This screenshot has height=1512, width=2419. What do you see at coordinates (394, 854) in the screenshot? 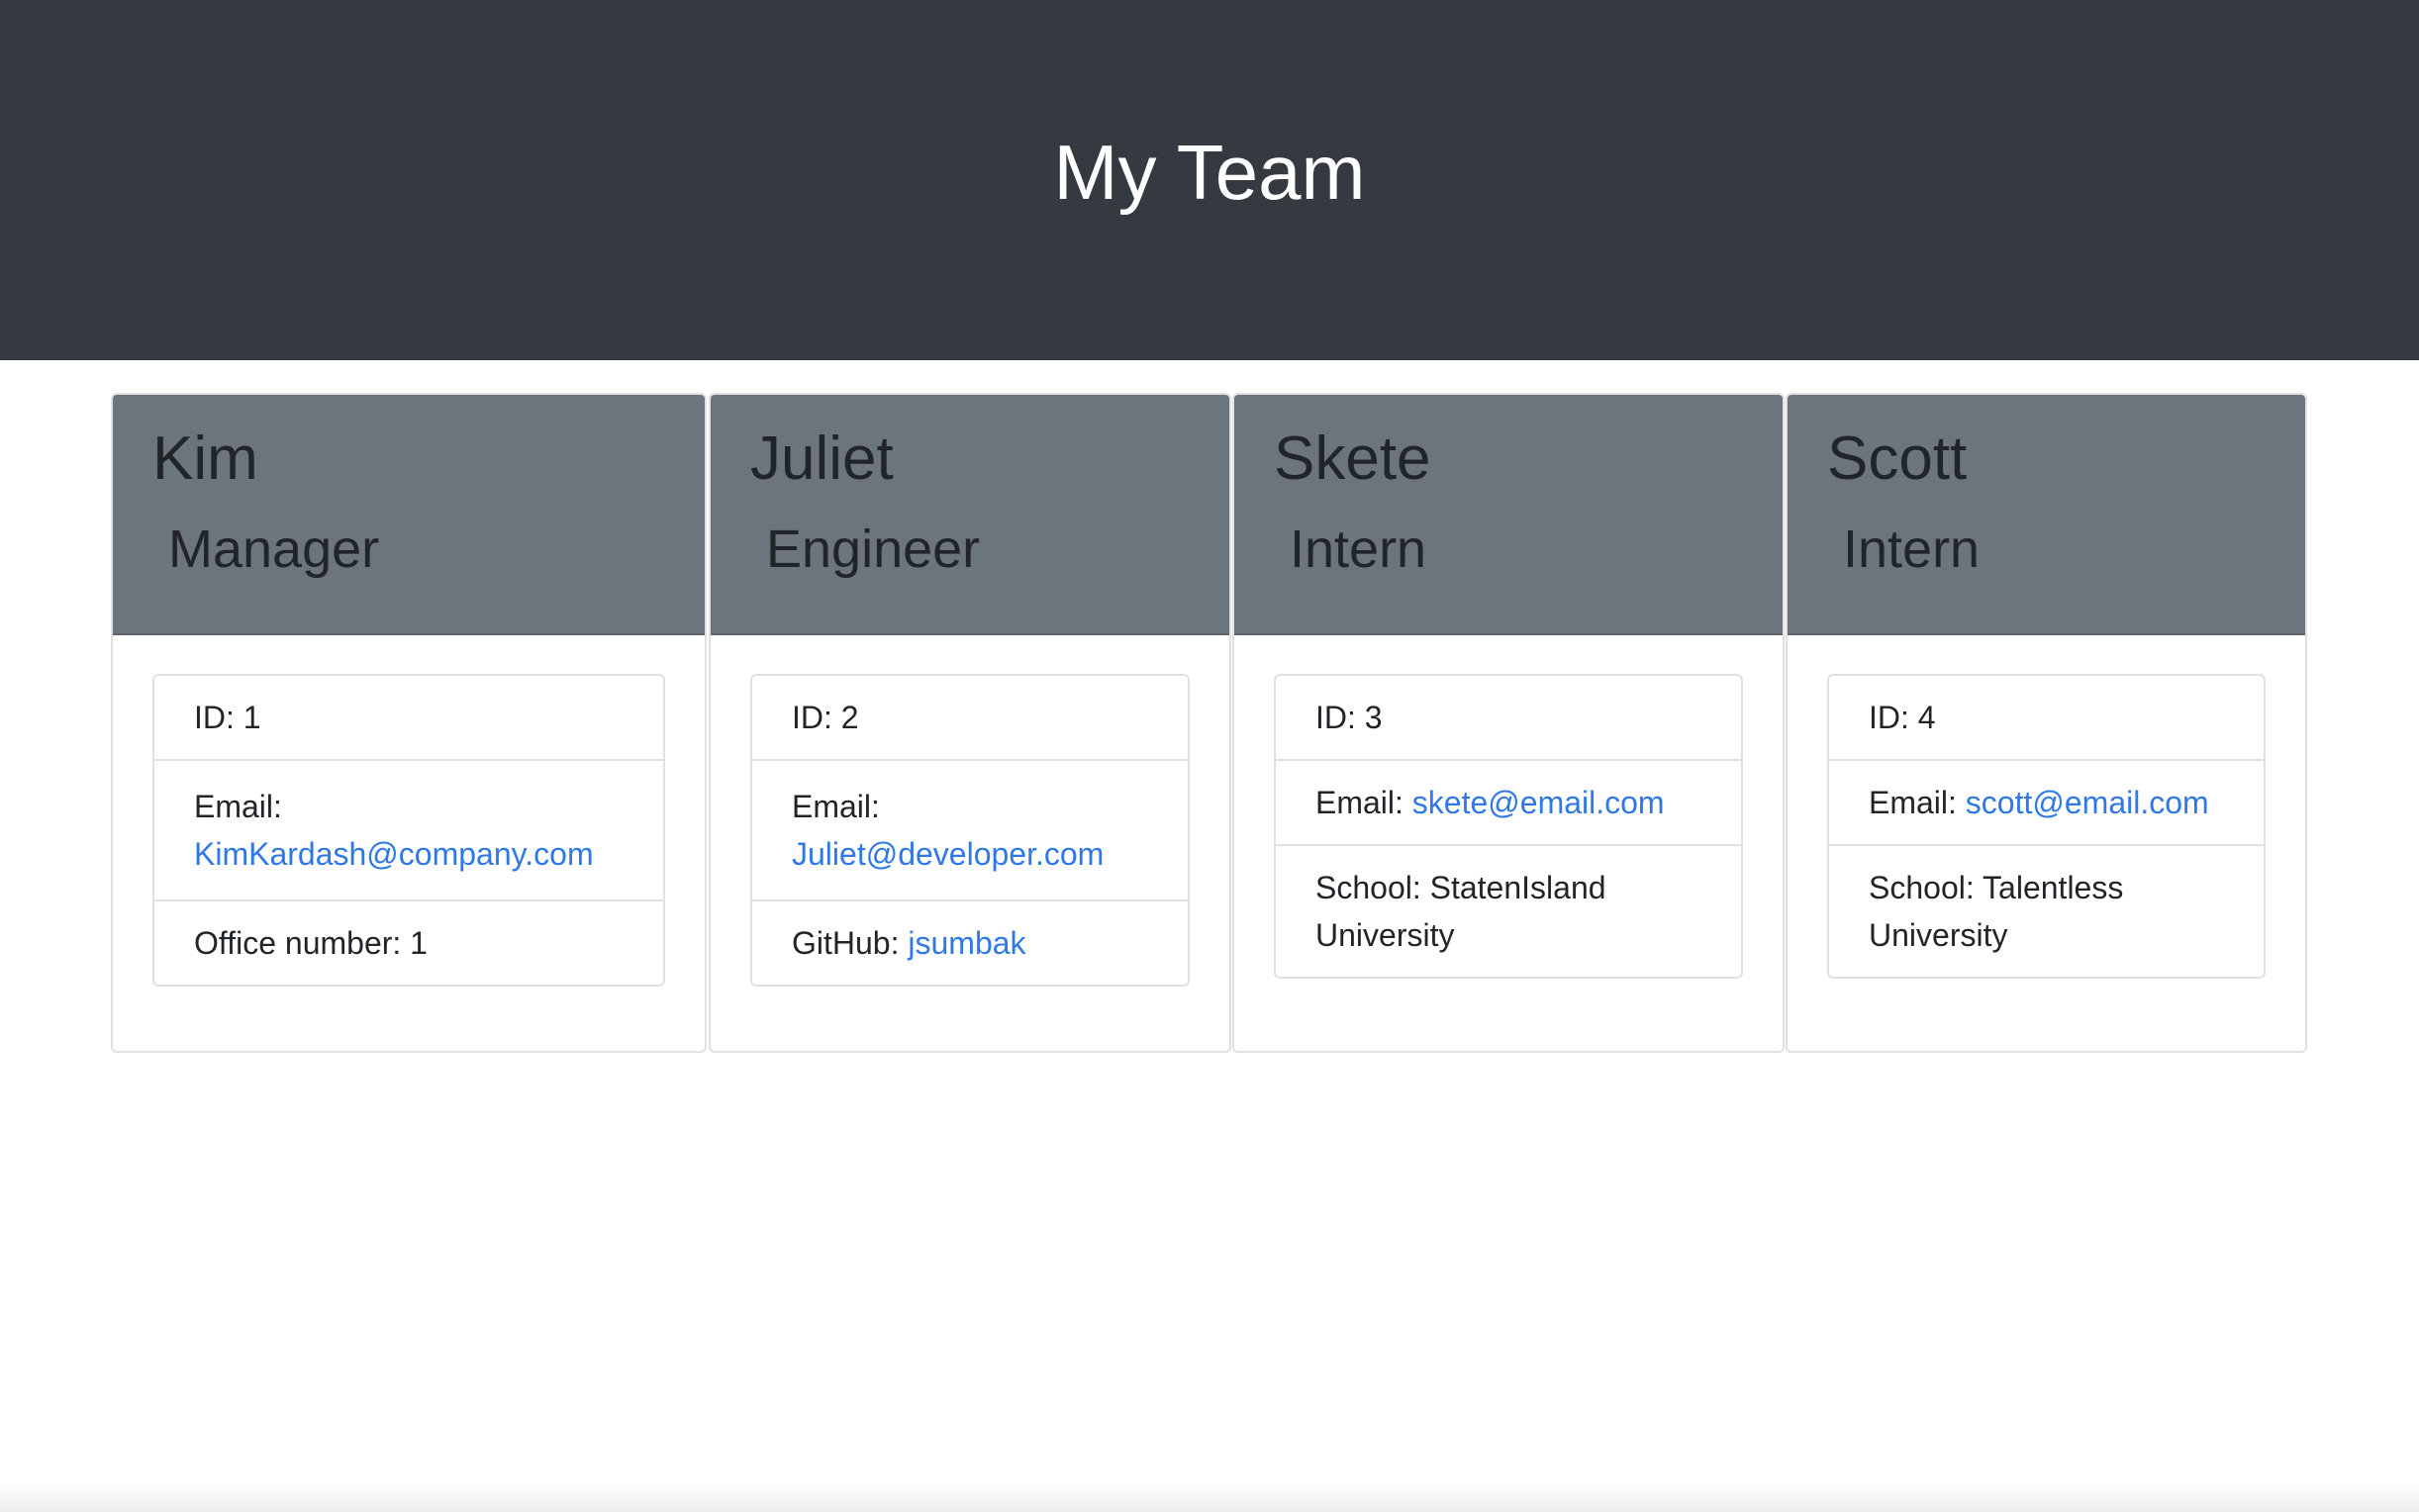
I see `email-link: KimKardash@company.com` at bounding box center [394, 854].